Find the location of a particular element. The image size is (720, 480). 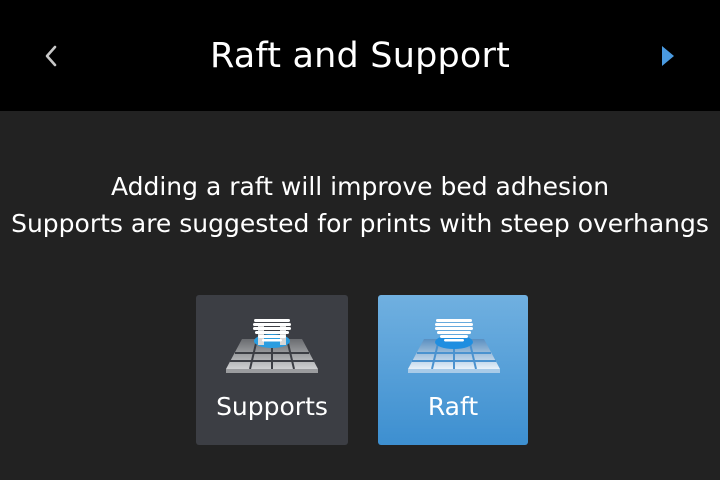

raft-label: Raft is located at coordinates (453, 406).